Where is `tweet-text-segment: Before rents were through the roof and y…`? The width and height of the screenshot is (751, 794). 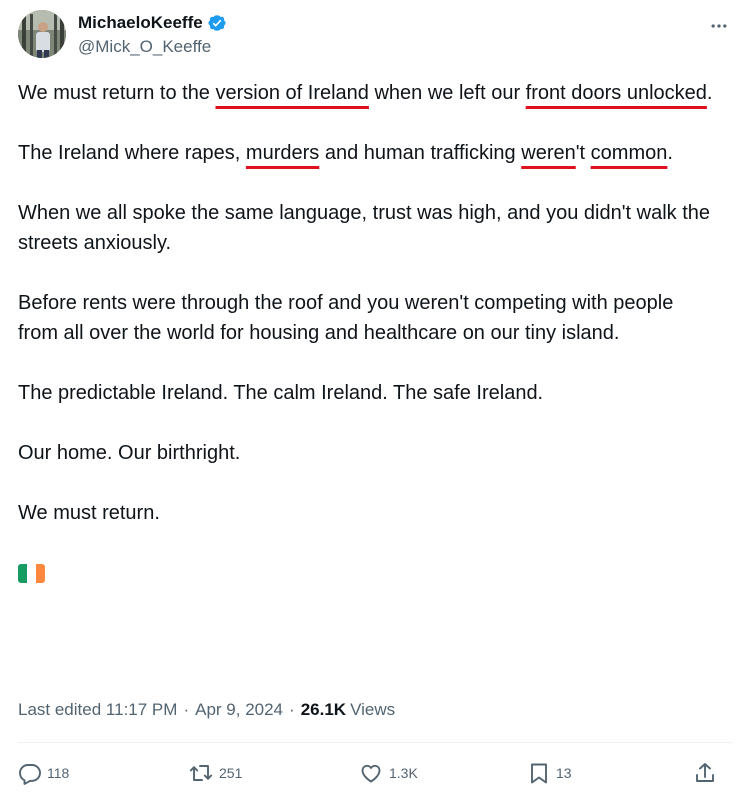 tweet-text-segment: Before rents were through the roof and y… is located at coordinates (346, 318).